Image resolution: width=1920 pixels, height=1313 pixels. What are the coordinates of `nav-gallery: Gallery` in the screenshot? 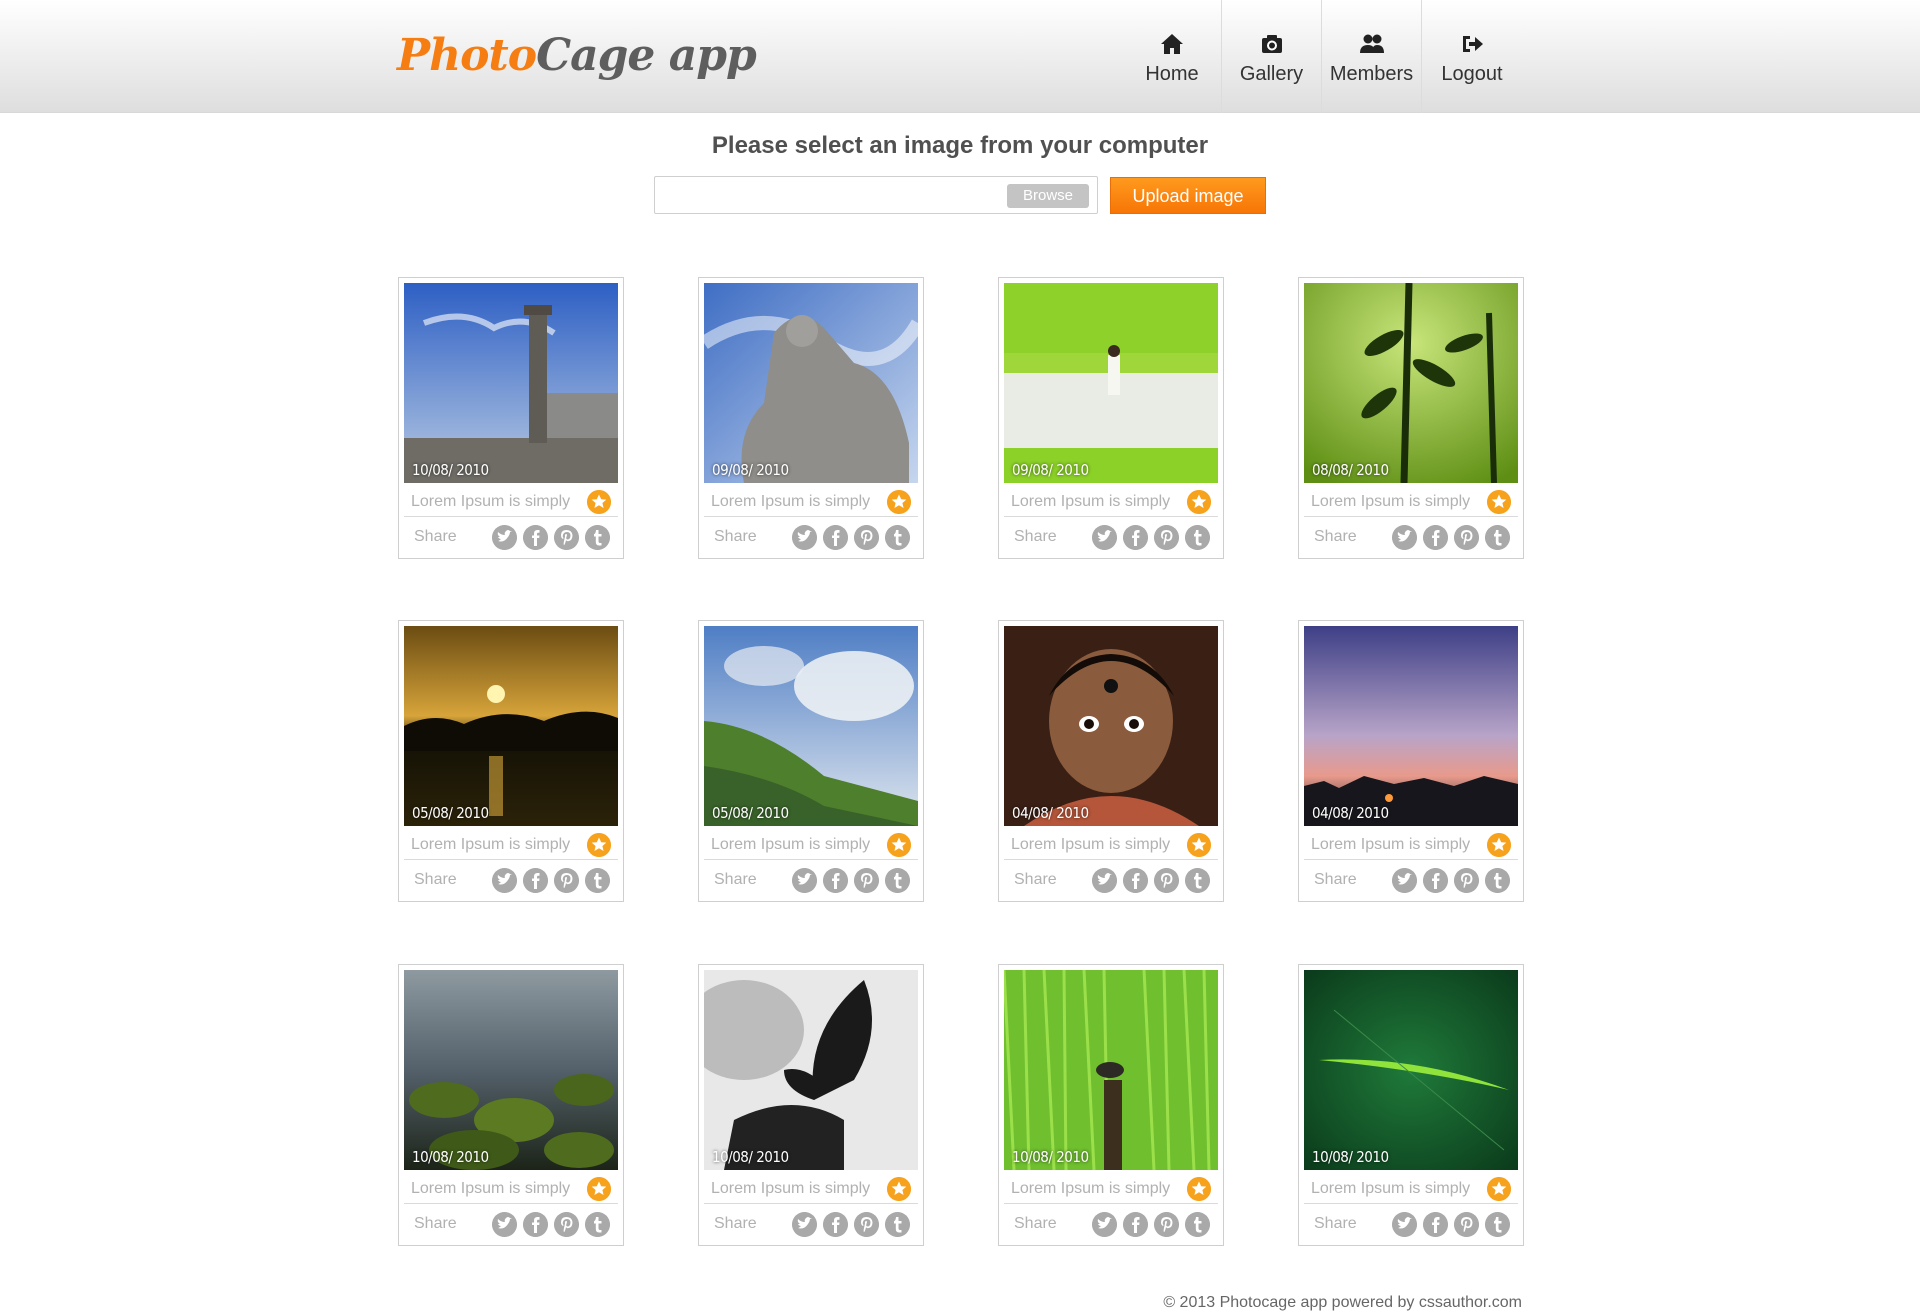 It's located at (1272, 56).